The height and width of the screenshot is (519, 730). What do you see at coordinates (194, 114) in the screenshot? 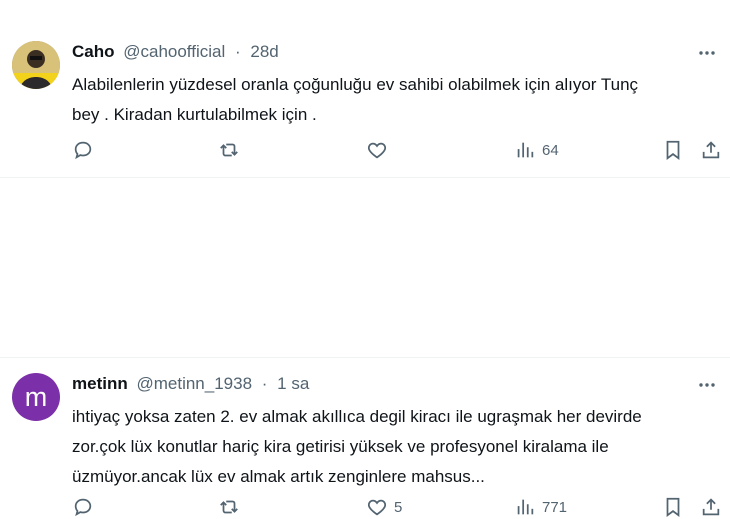
I see `tweet-text-line: bey . Kiradan kurtulabilmek için .` at bounding box center [194, 114].